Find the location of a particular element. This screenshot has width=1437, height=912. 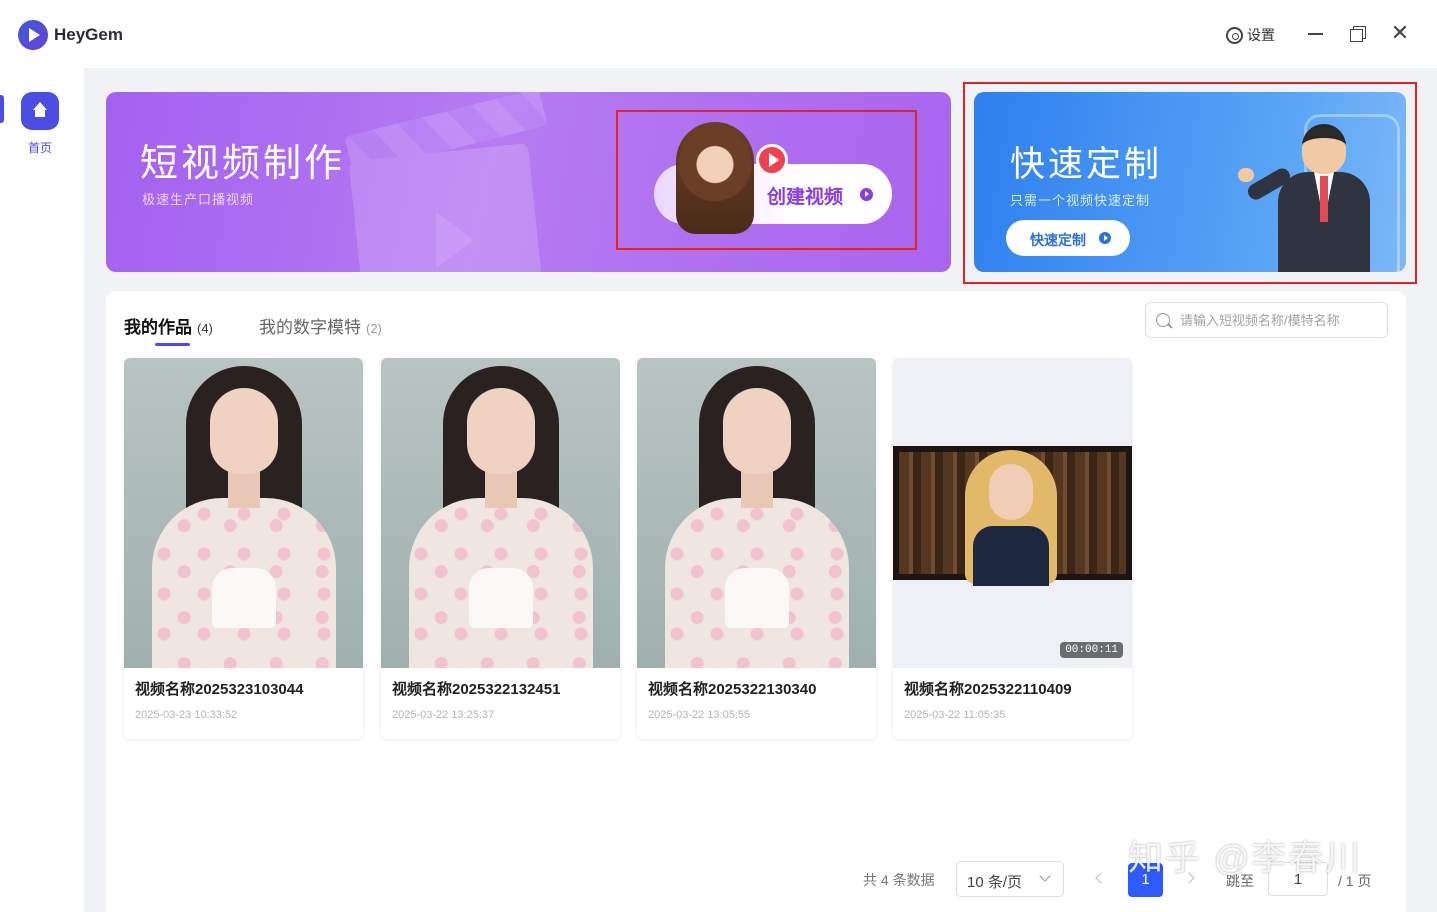

highlight-box-create is located at coordinates (766, 180).